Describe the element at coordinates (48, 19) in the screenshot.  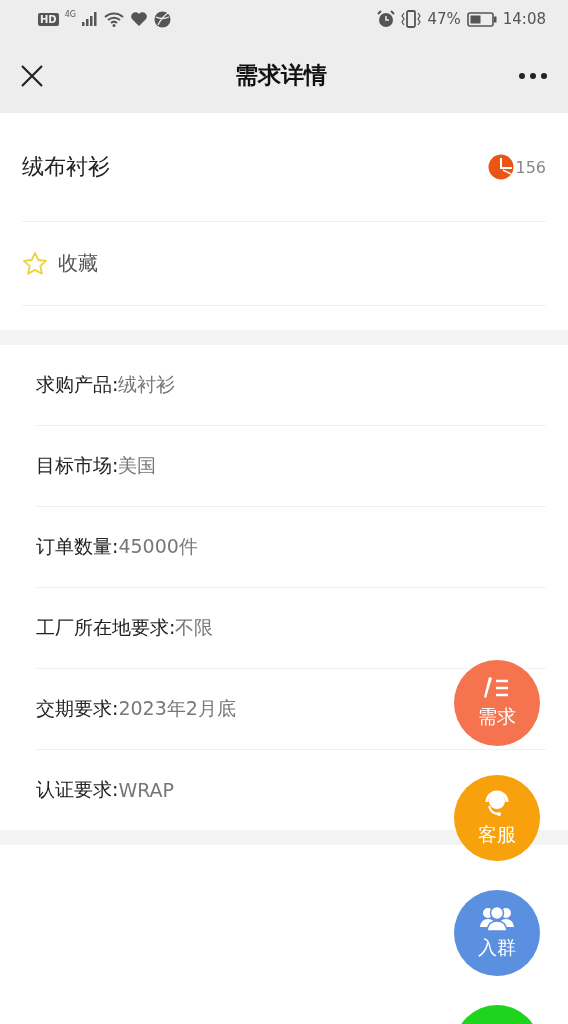
I see `hd-badge: HD` at that location.